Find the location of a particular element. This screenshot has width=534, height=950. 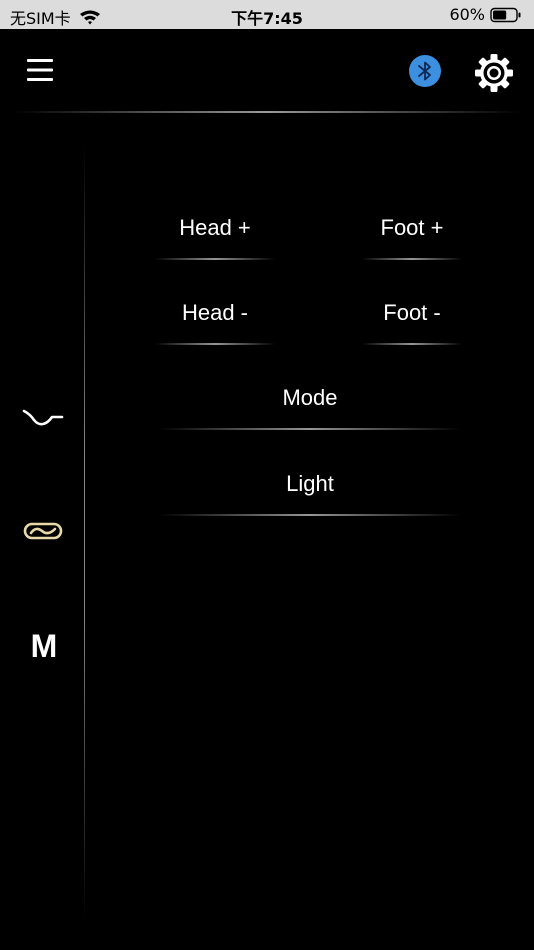

curve-icon is located at coordinates (43, 417).